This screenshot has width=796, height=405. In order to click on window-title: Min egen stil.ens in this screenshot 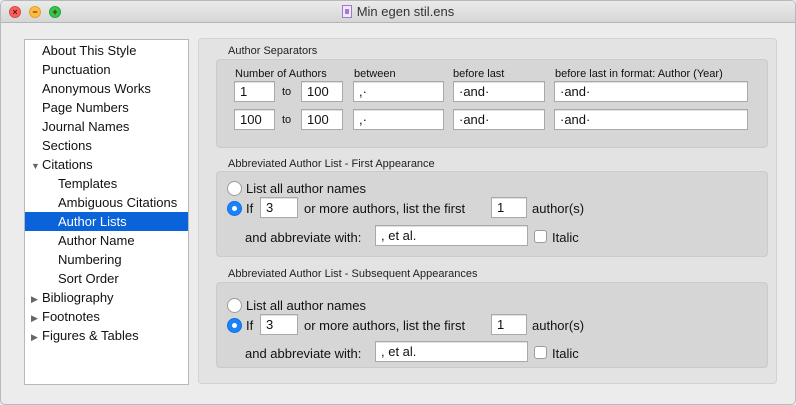, I will do `click(398, 11)`.